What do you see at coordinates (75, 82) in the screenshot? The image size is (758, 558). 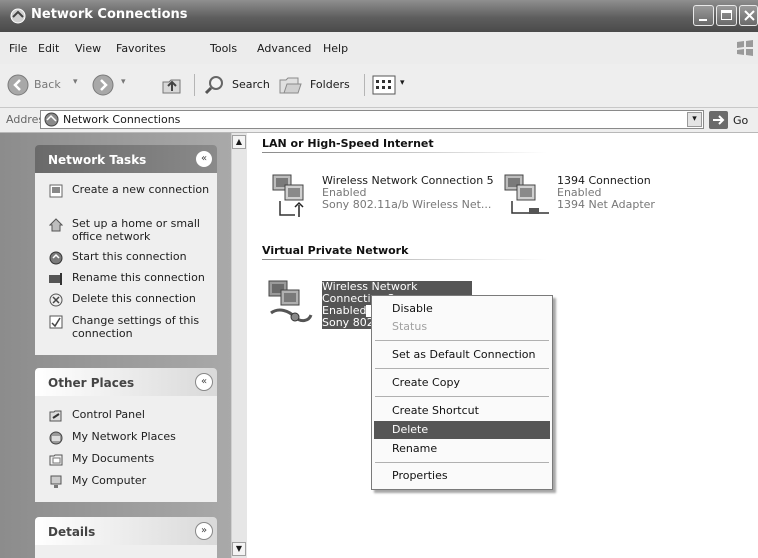 I see `back-dropdown-icon: ▾` at bounding box center [75, 82].